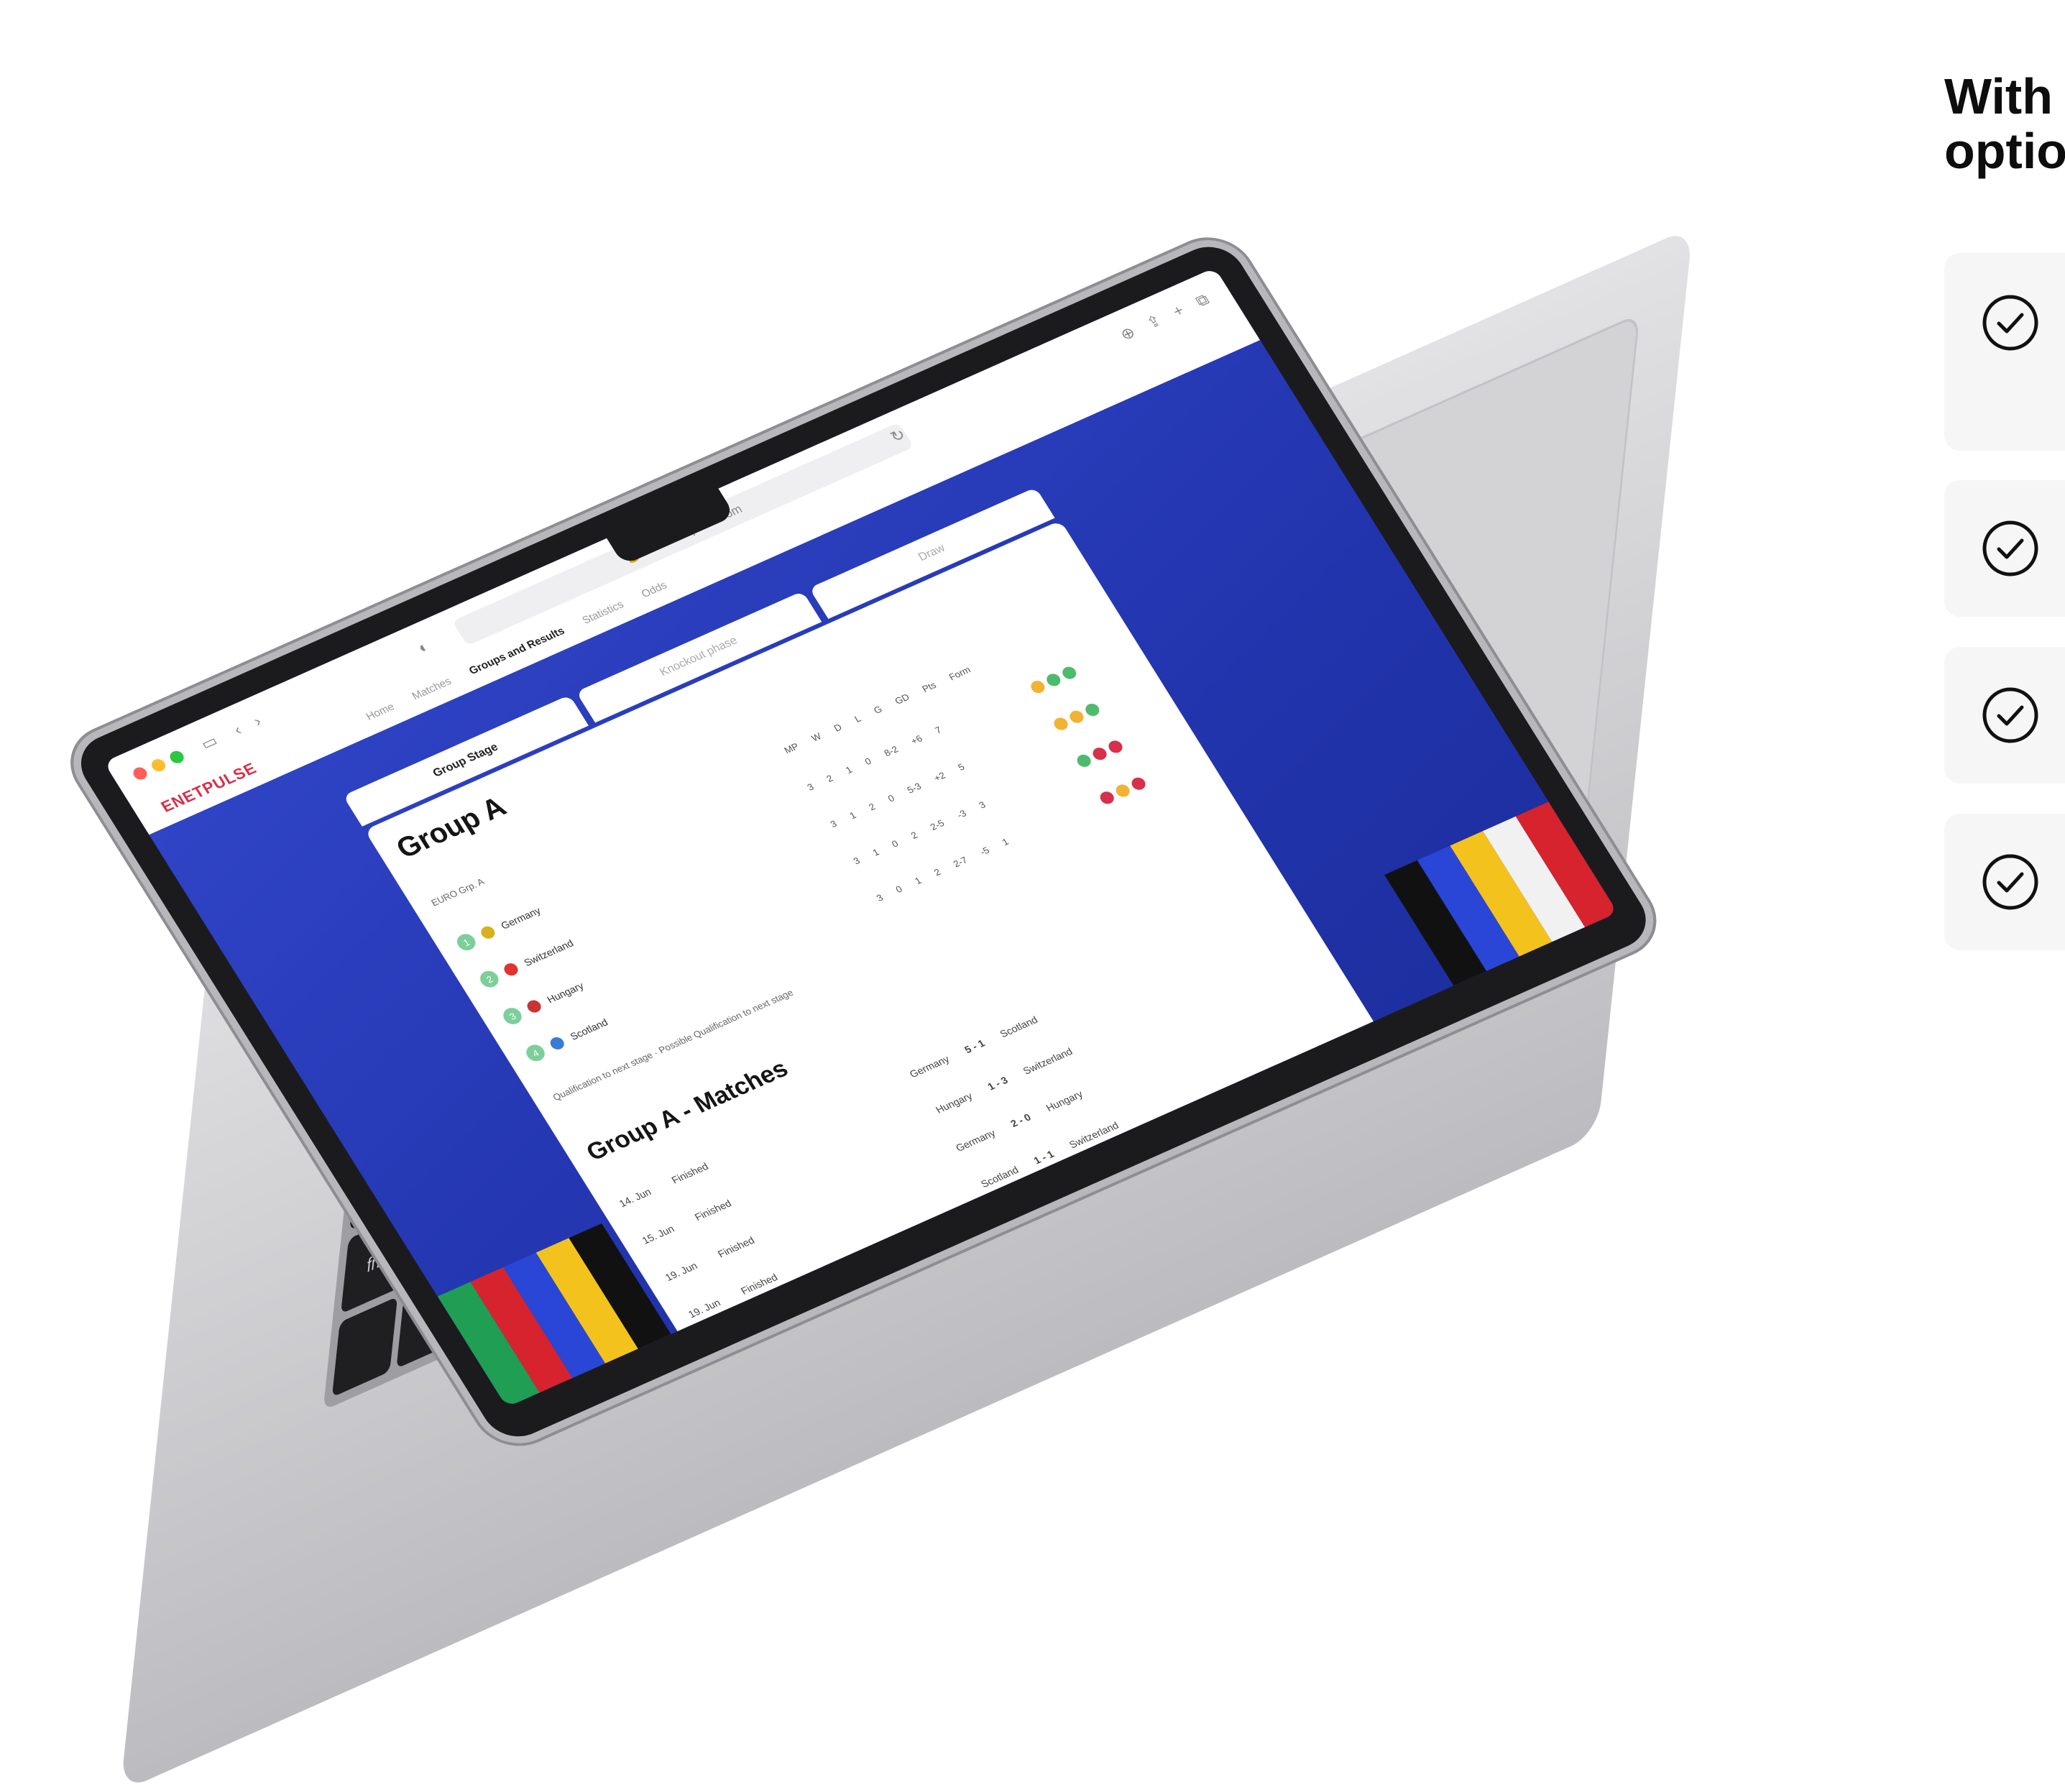 This screenshot has height=1792, width=2065. What do you see at coordinates (938, 730) in the screenshot?
I see `stat-cell: 7` at bounding box center [938, 730].